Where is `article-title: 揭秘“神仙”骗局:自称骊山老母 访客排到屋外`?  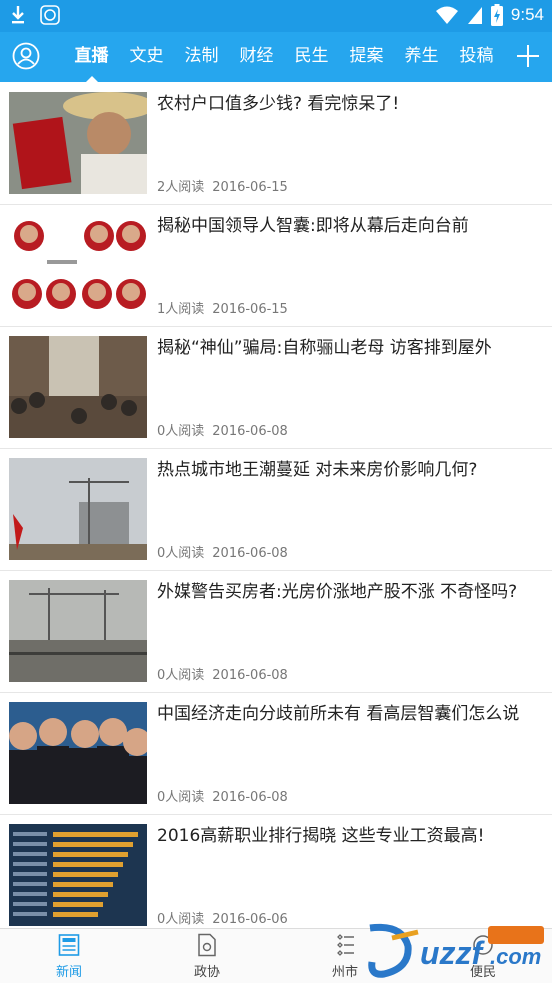
article-title: 揭秘“神仙”骗局:自称骊山老母 访客排到屋外 is located at coordinates (324, 348).